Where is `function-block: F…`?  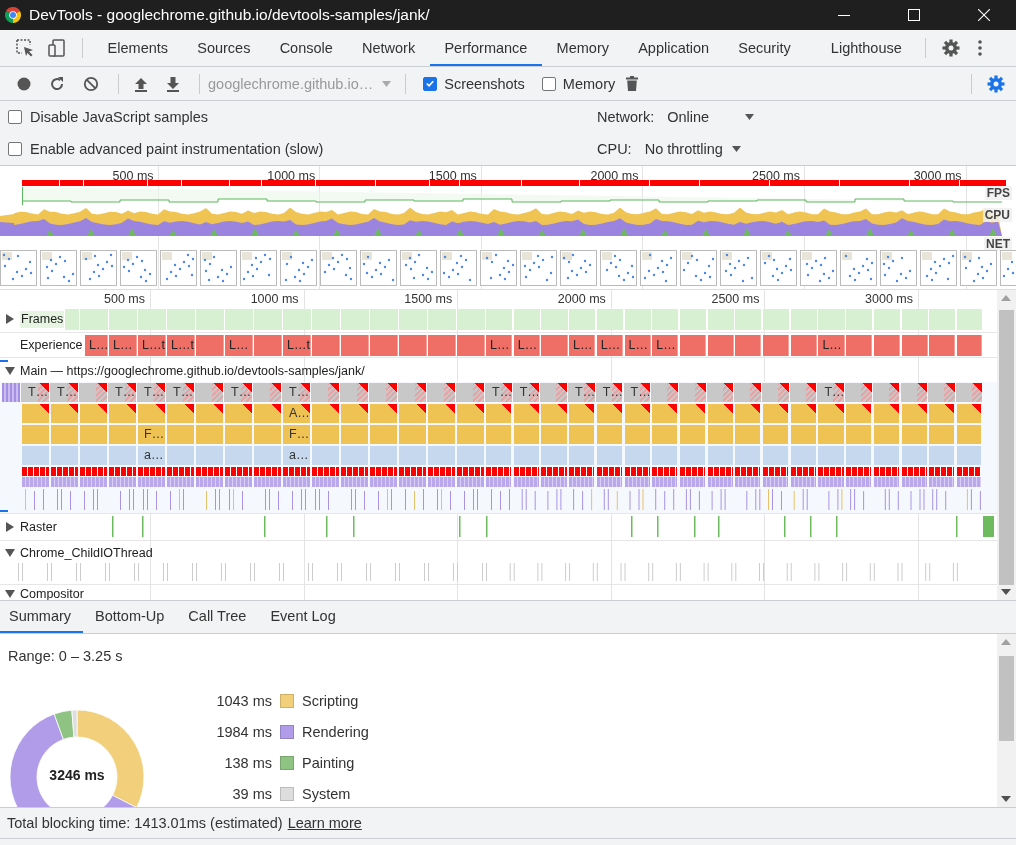 function-block: F… is located at coordinates (296, 434).